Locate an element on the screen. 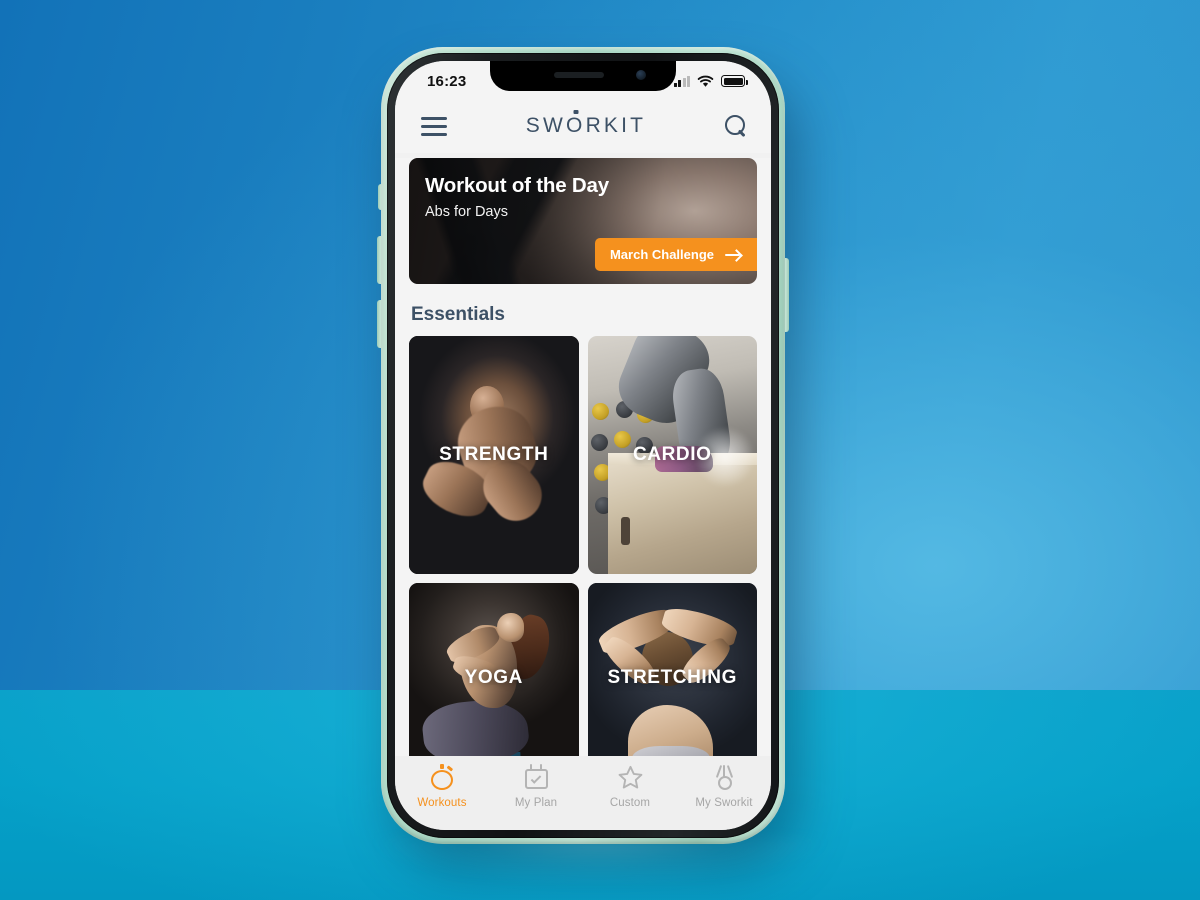  workout-card-cardio: CARDIO is located at coordinates (672, 455).